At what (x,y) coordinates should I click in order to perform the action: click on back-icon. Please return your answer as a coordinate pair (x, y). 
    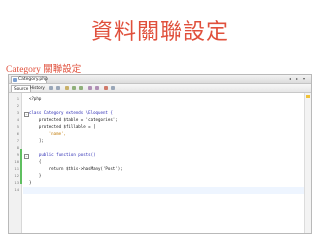
    Looking at the image, I should click on (51, 88).